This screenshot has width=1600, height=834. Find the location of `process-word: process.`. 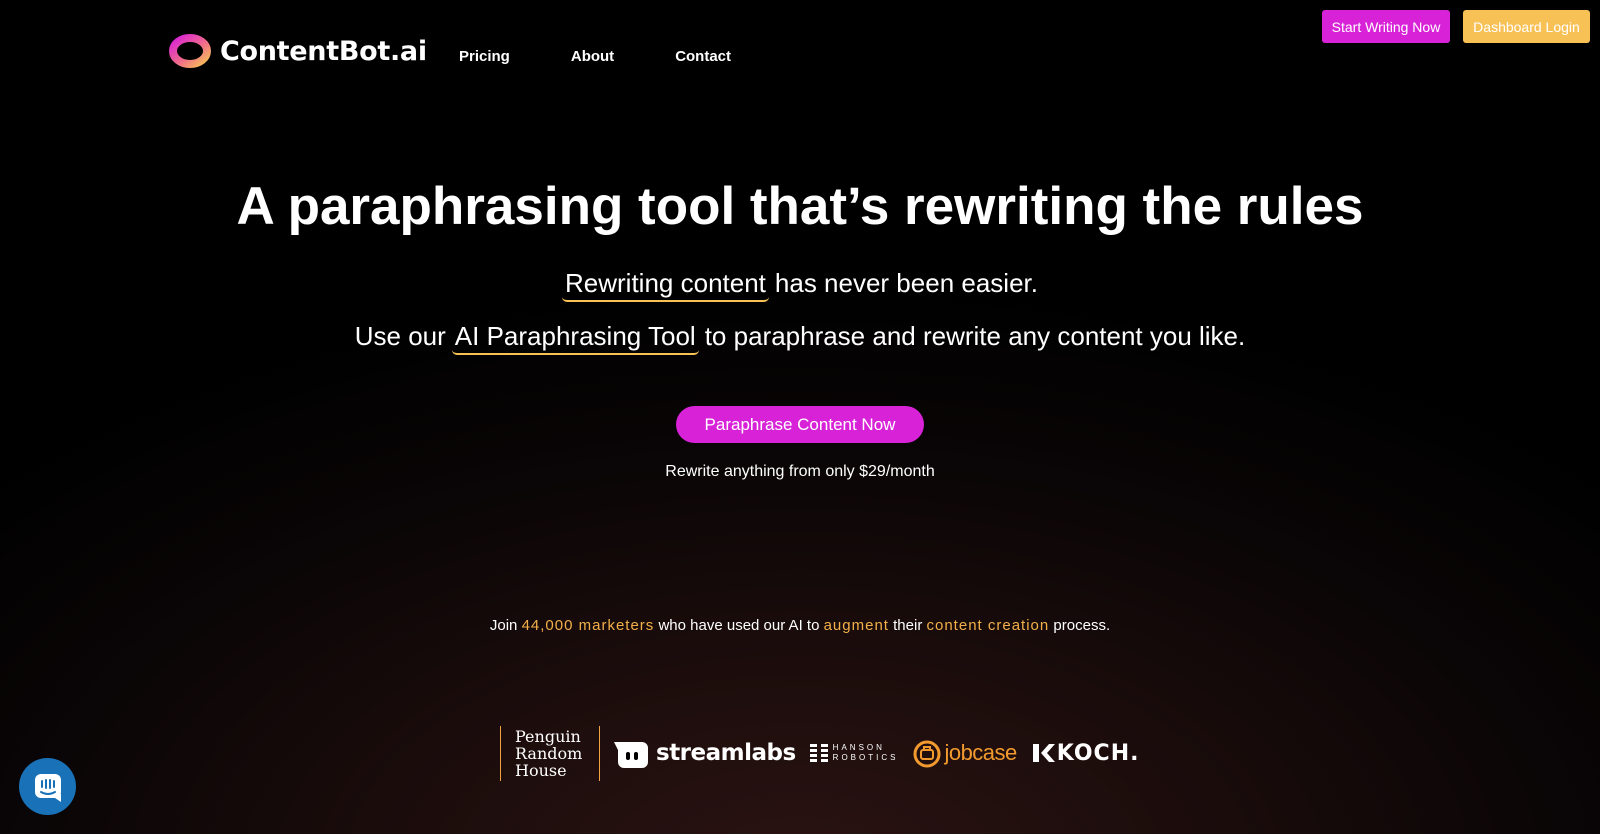

process-word: process. is located at coordinates (1082, 625).